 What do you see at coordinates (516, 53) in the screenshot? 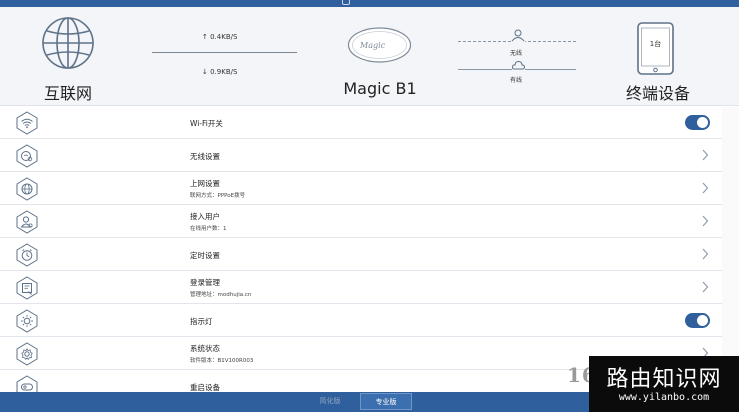
I see `wireless-label: 无线` at bounding box center [516, 53].